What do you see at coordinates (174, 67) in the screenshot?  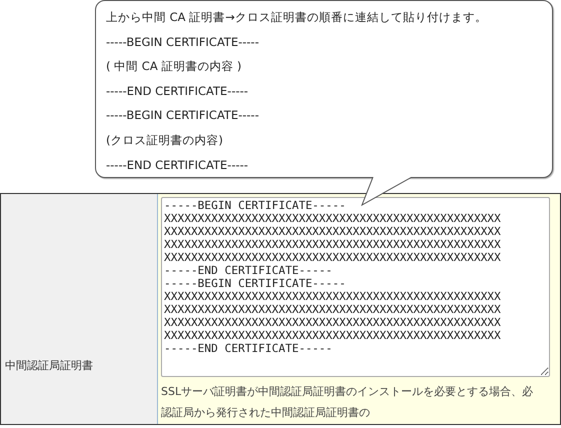 I see `callout-text-line: ( 中間 CA 証明書の内容 )` at bounding box center [174, 67].